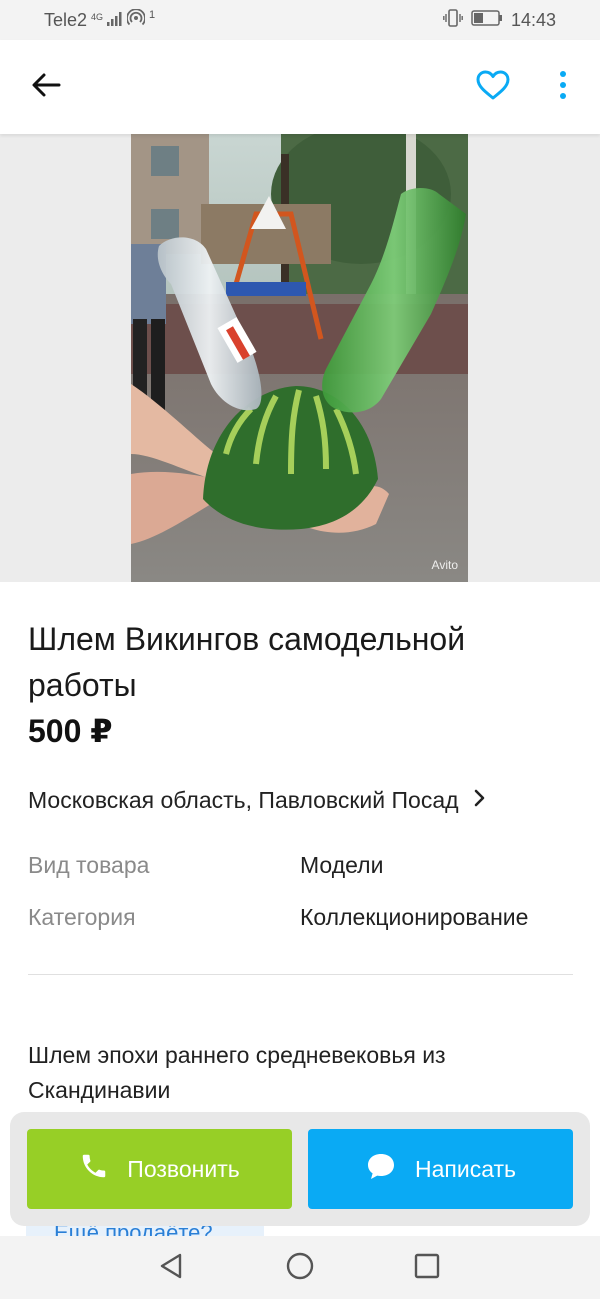 This screenshot has width=600, height=1299. I want to click on more-vertical-icon, so click(563, 87).